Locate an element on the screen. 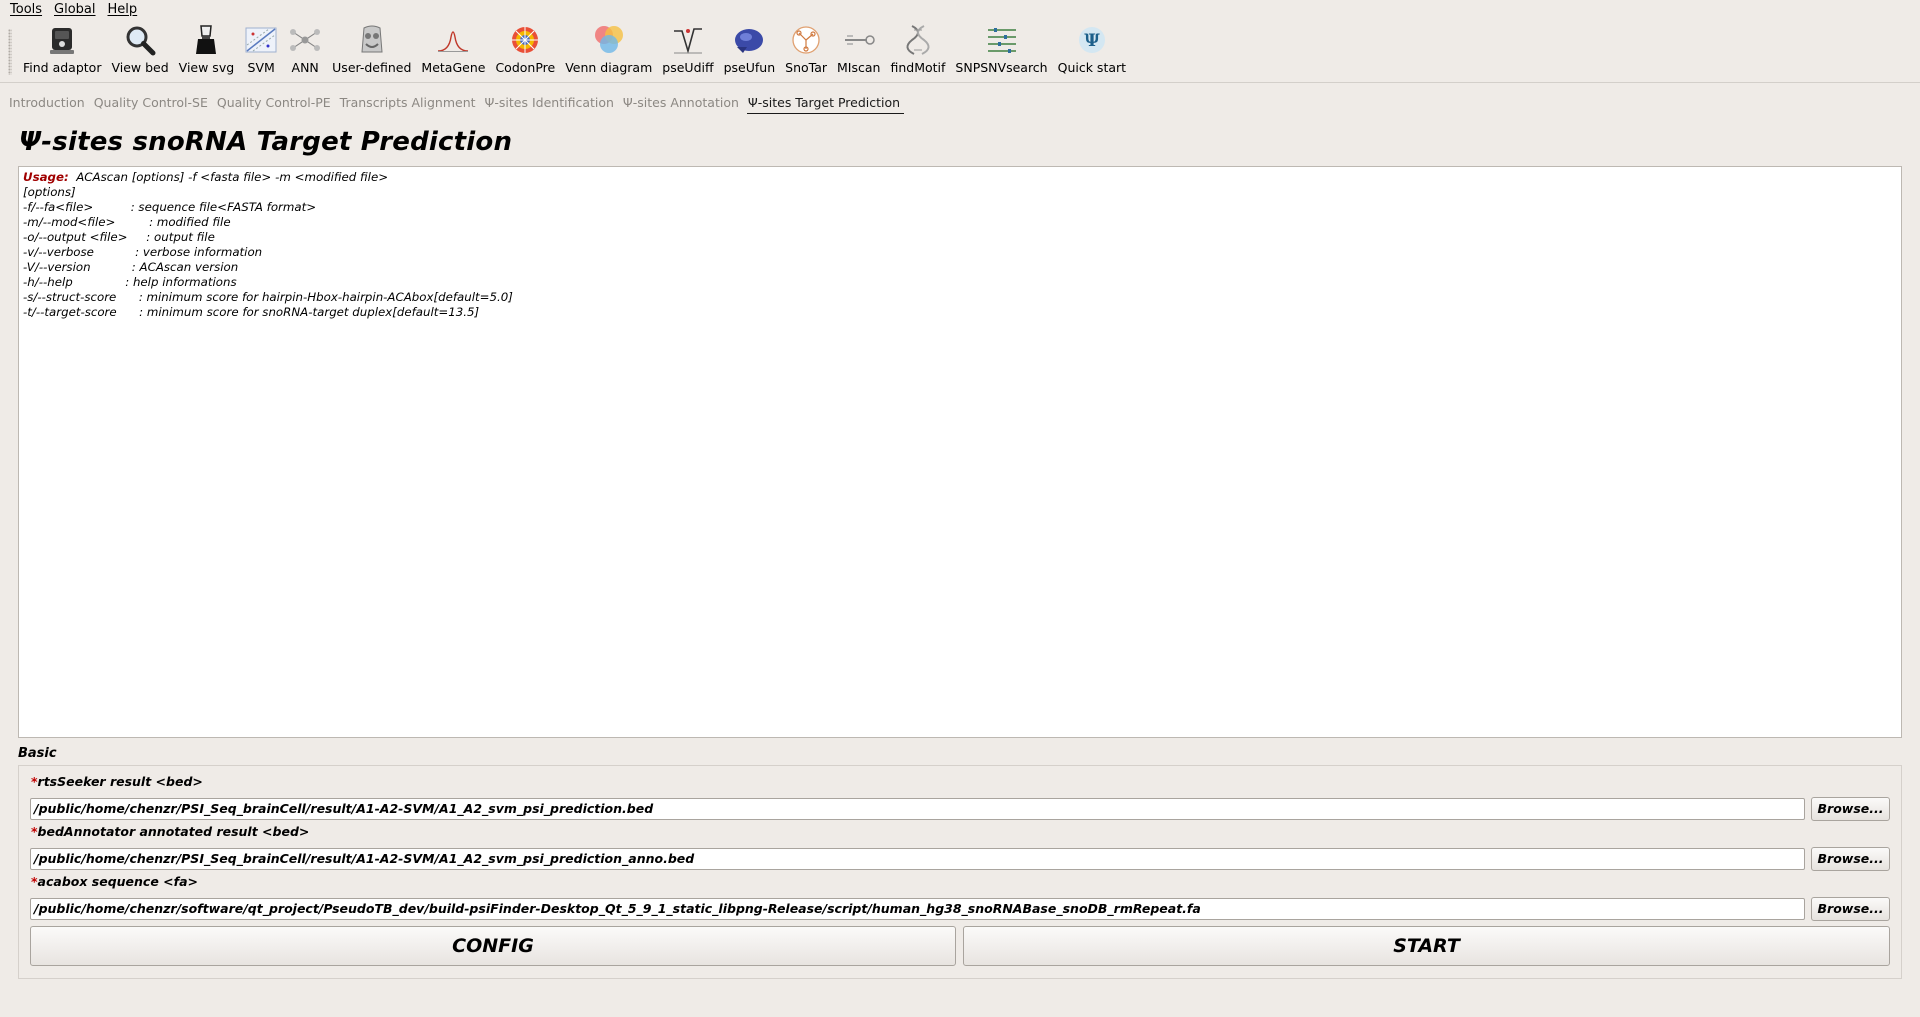 The width and height of the screenshot is (1920, 1017). tool-label: Find adaptor is located at coordinates (62, 67).